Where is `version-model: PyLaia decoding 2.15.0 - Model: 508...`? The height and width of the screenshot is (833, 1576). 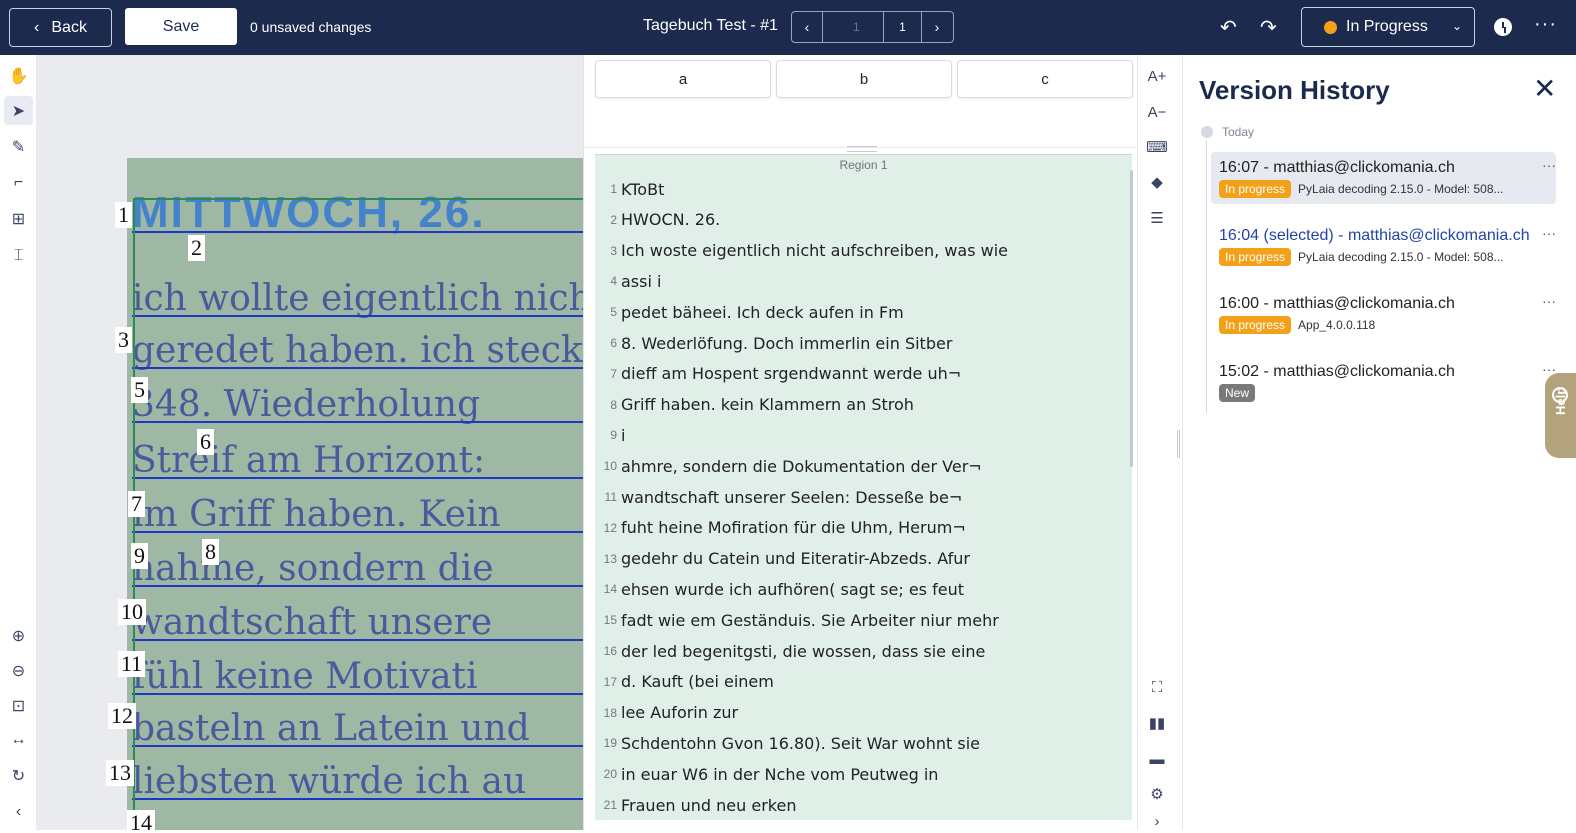 version-model: PyLaia decoding 2.15.0 - Model: 508... is located at coordinates (1401, 189).